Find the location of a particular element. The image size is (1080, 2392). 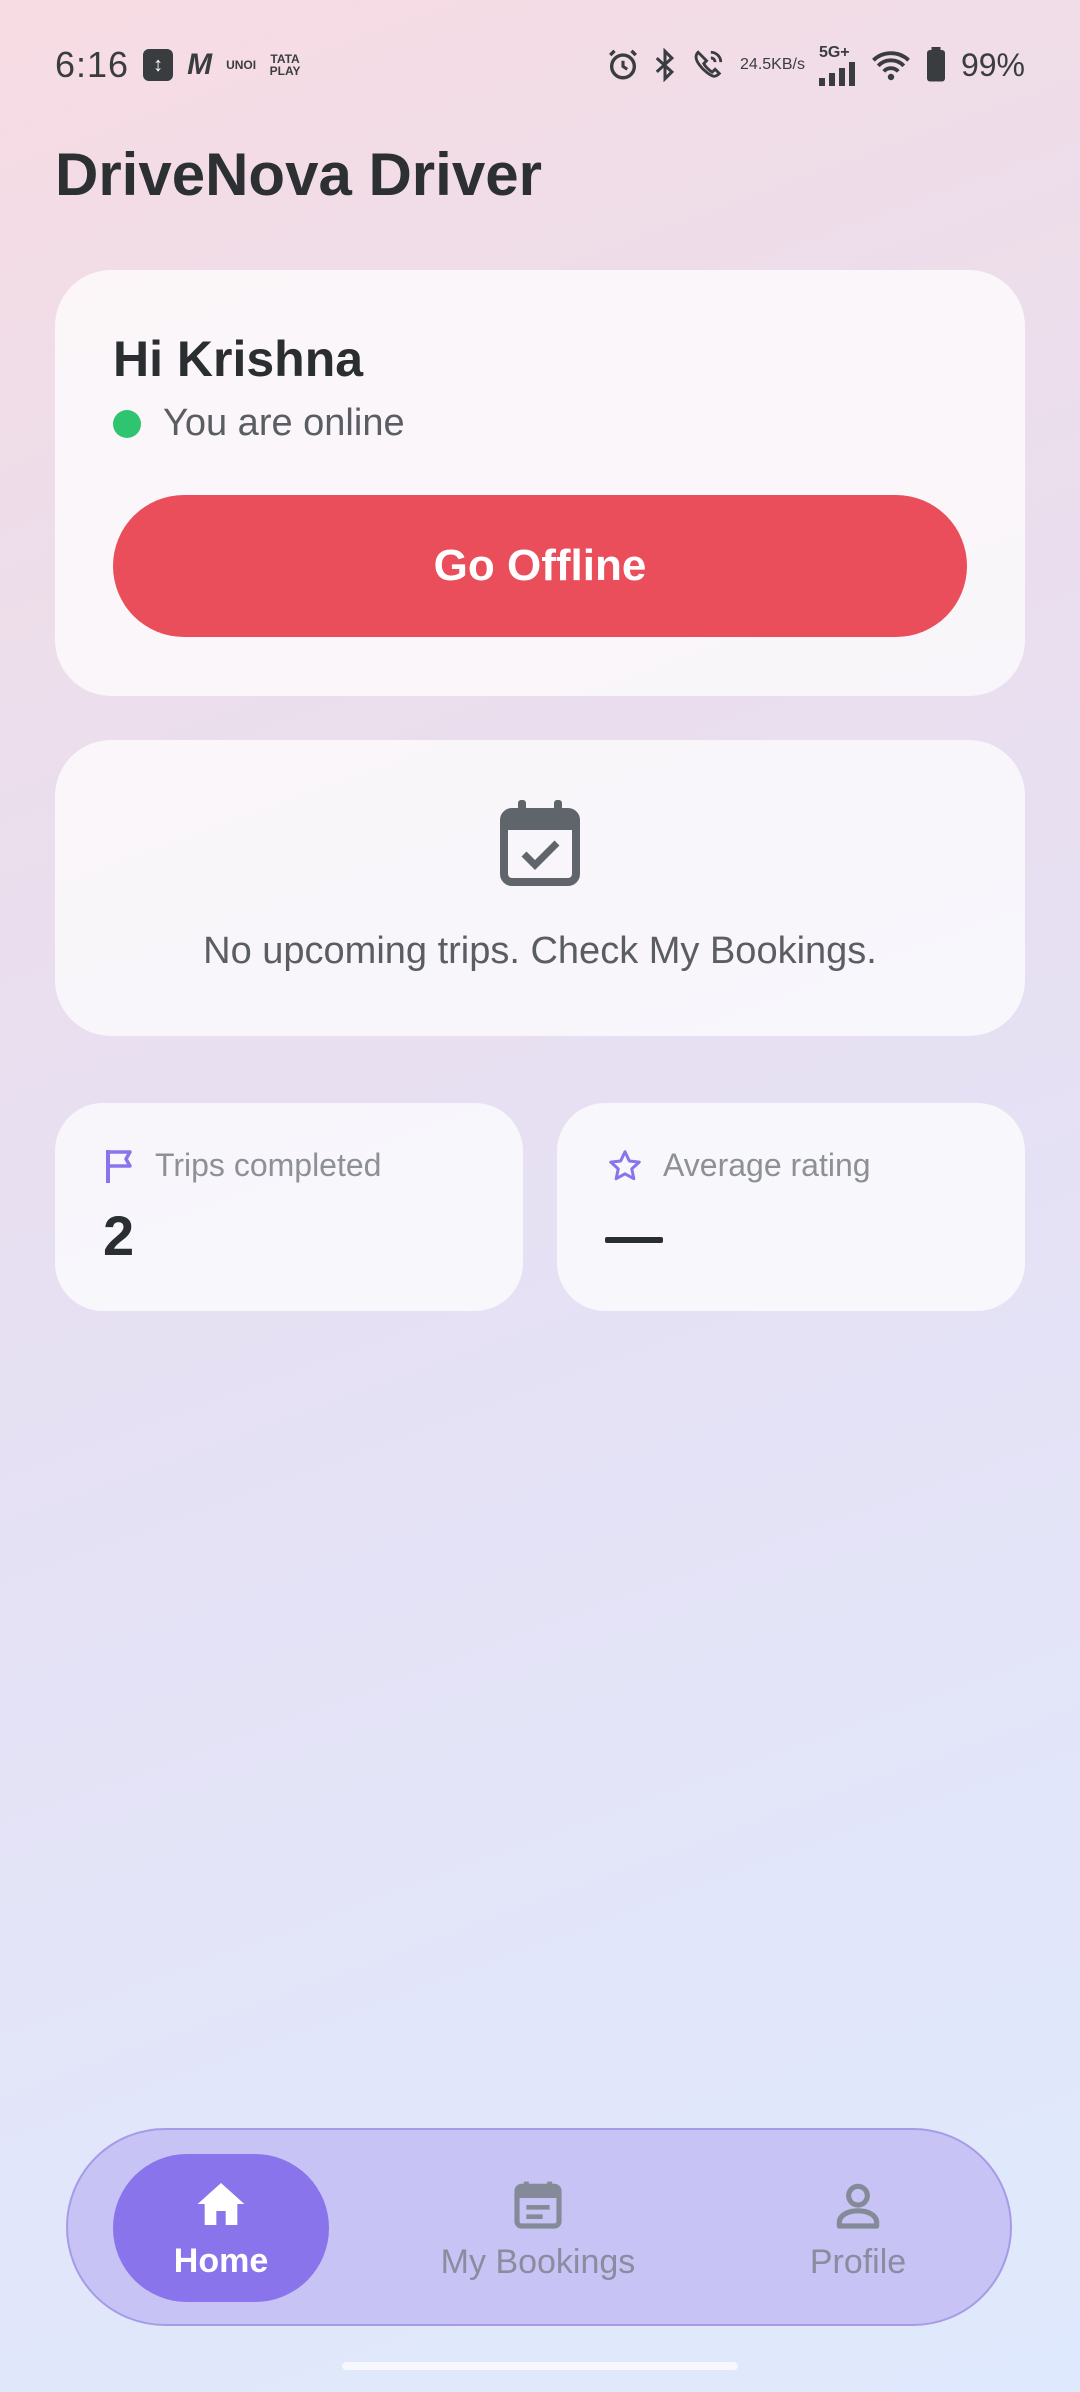

bottom-nav: Home My Bookings Profile is located at coordinates (539, 2227).